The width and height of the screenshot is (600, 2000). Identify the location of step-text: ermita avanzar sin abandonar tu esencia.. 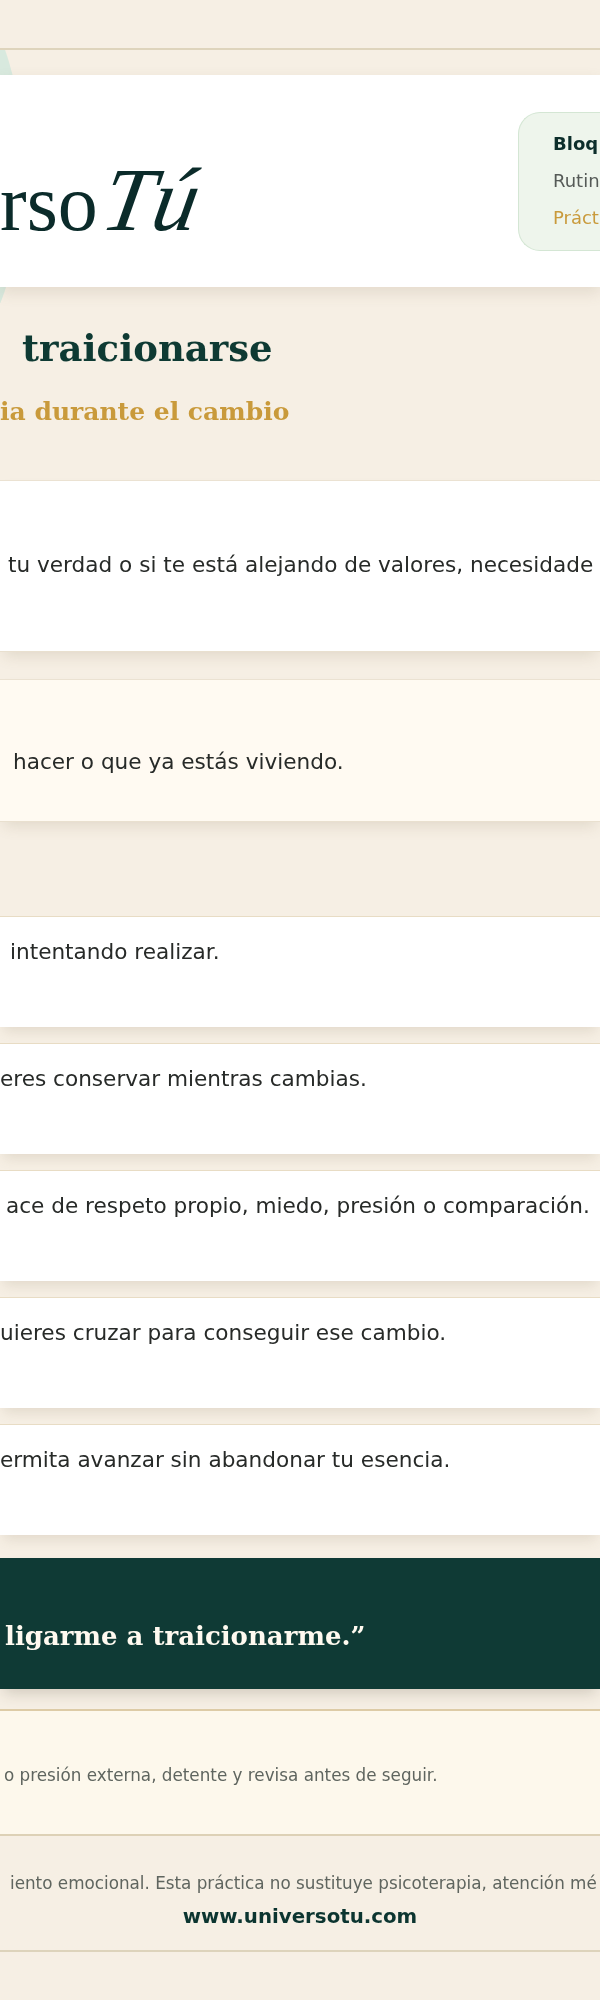
(225, 1459).